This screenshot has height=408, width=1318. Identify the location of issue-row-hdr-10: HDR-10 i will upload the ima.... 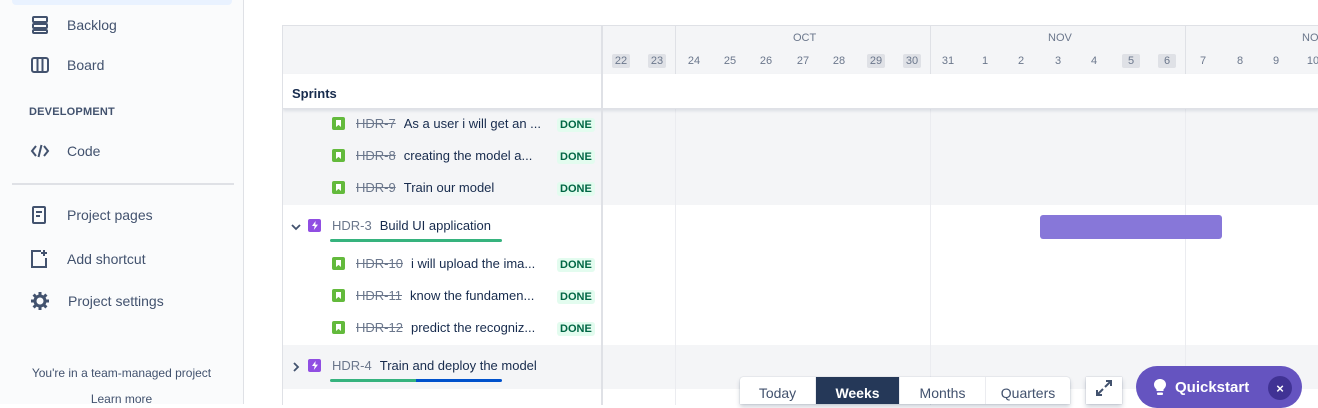
(439, 263).